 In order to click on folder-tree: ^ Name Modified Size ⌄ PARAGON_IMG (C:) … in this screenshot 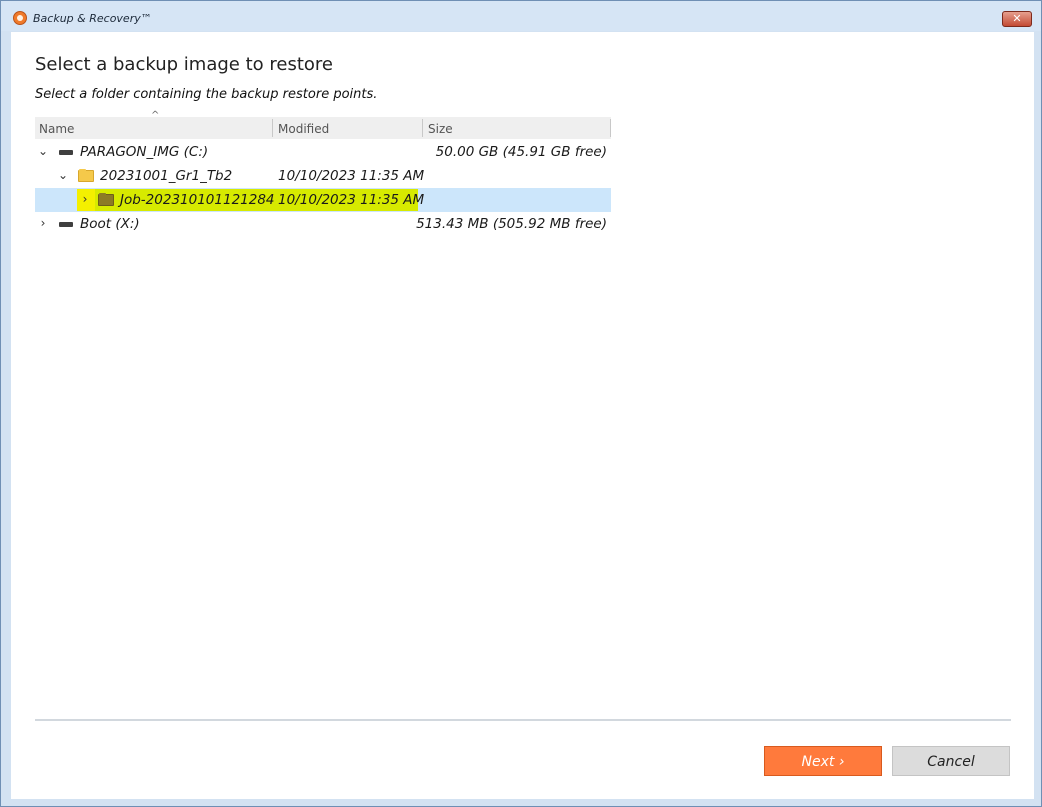, I will do `click(323, 173)`.